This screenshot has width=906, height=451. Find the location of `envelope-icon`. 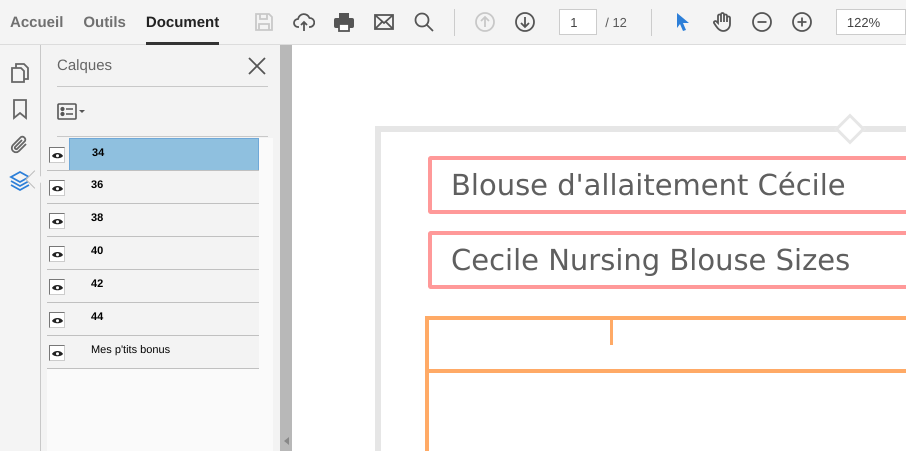

envelope-icon is located at coordinates (384, 22).